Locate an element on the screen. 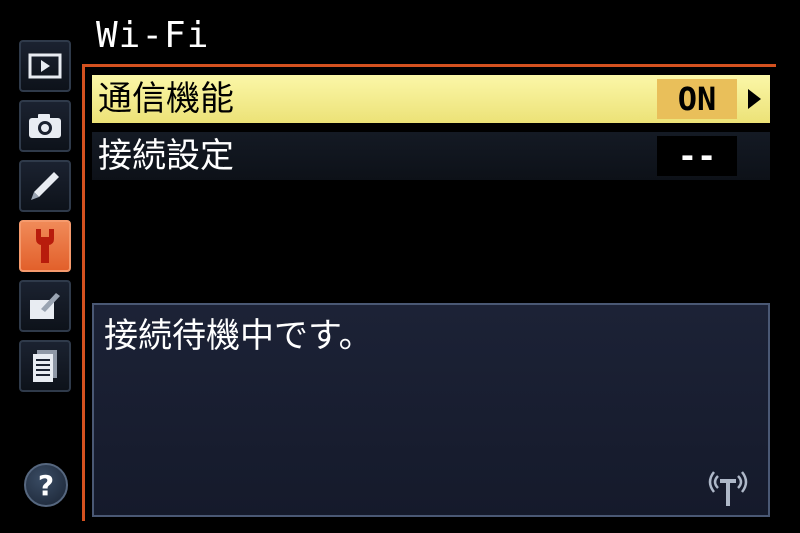  menu-item-connection-settings: 接続設定 -- is located at coordinates (431, 156).